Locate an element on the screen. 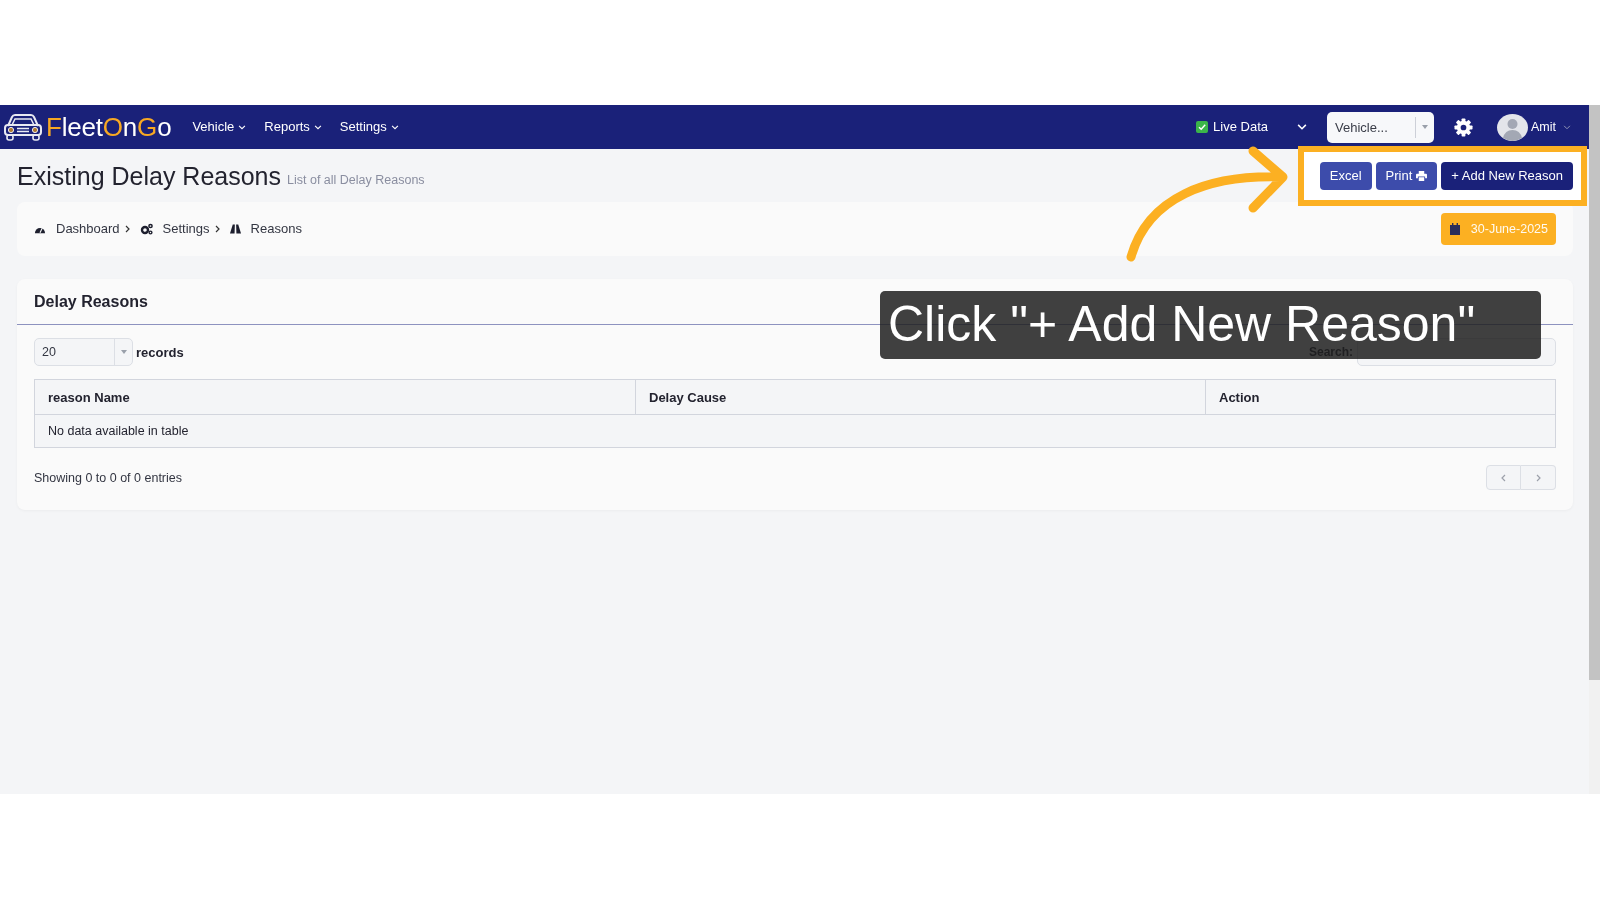 Image resolution: width=1600 pixels, height=900 pixels. scrollbar-thumb is located at coordinates (1594, 392).